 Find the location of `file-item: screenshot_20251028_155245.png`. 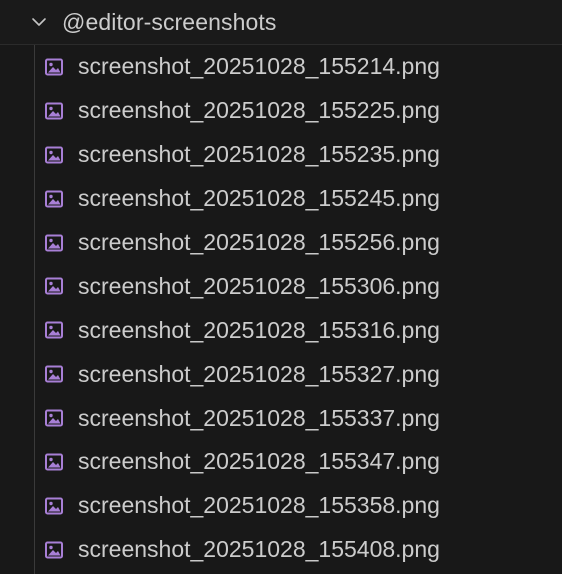

file-item: screenshot_20251028_155245.png is located at coordinates (281, 199).